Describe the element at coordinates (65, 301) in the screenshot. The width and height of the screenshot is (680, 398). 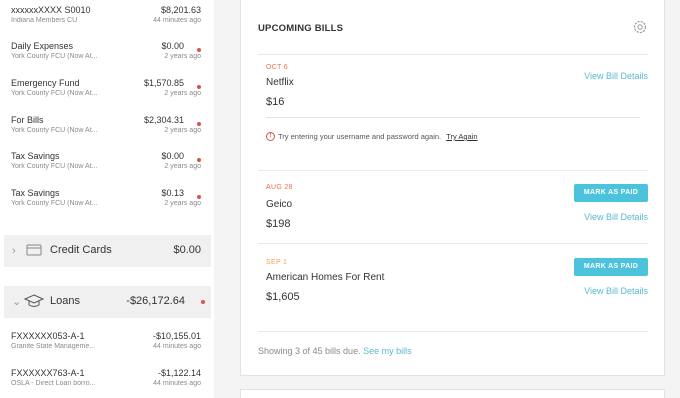
I see `group-label: Loans` at that location.